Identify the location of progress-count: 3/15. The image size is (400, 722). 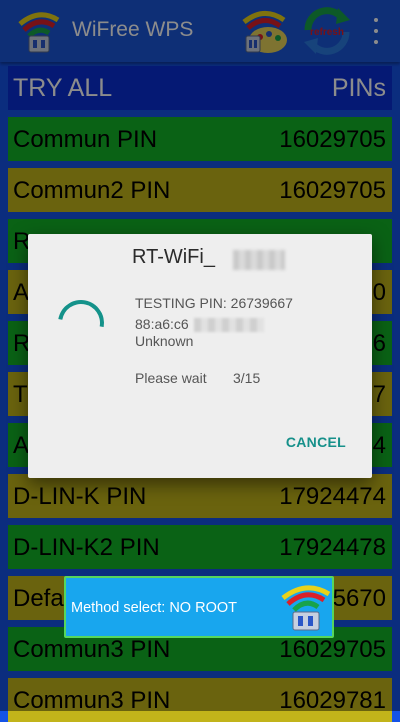
(247, 378).